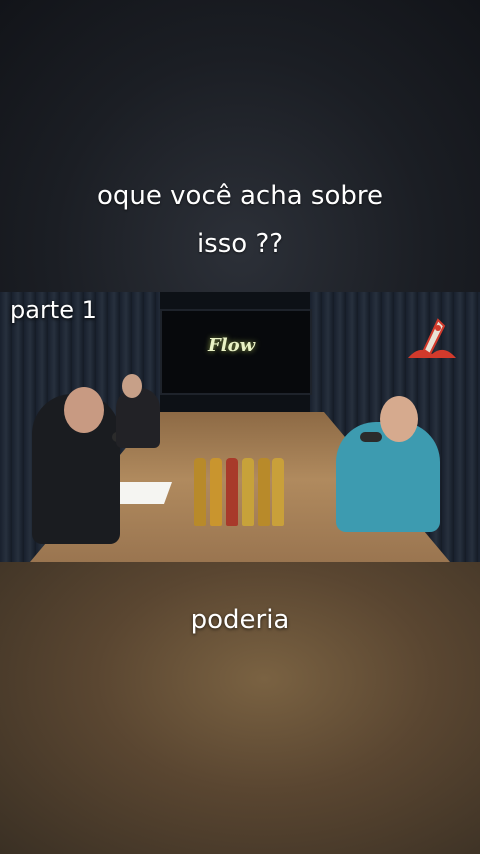 The image size is (480, 854). I want to click on part-label: parte 1, so click(53, 310).